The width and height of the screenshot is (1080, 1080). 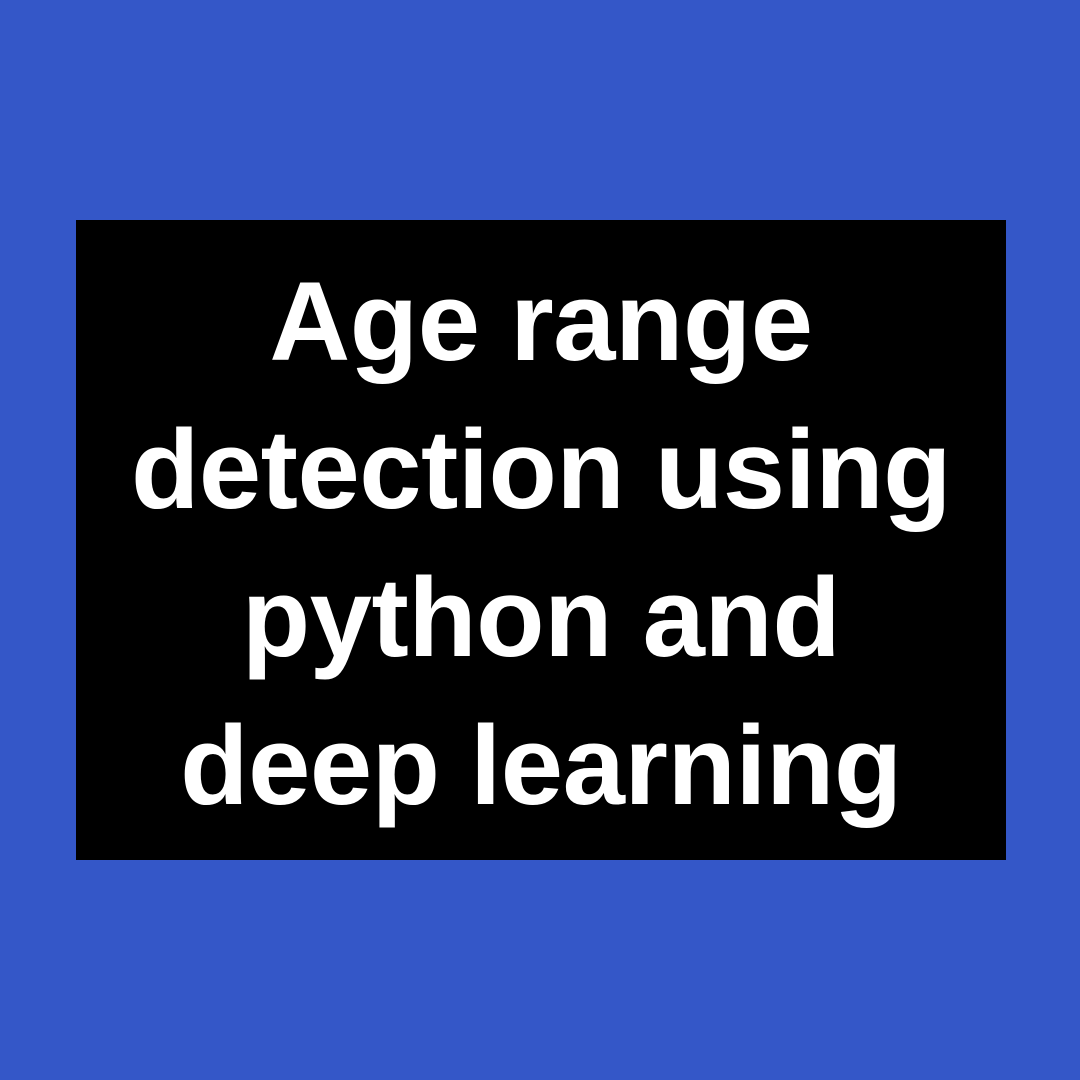 I want to click on title-line-4: deep learning, so click(x=541, y=765).